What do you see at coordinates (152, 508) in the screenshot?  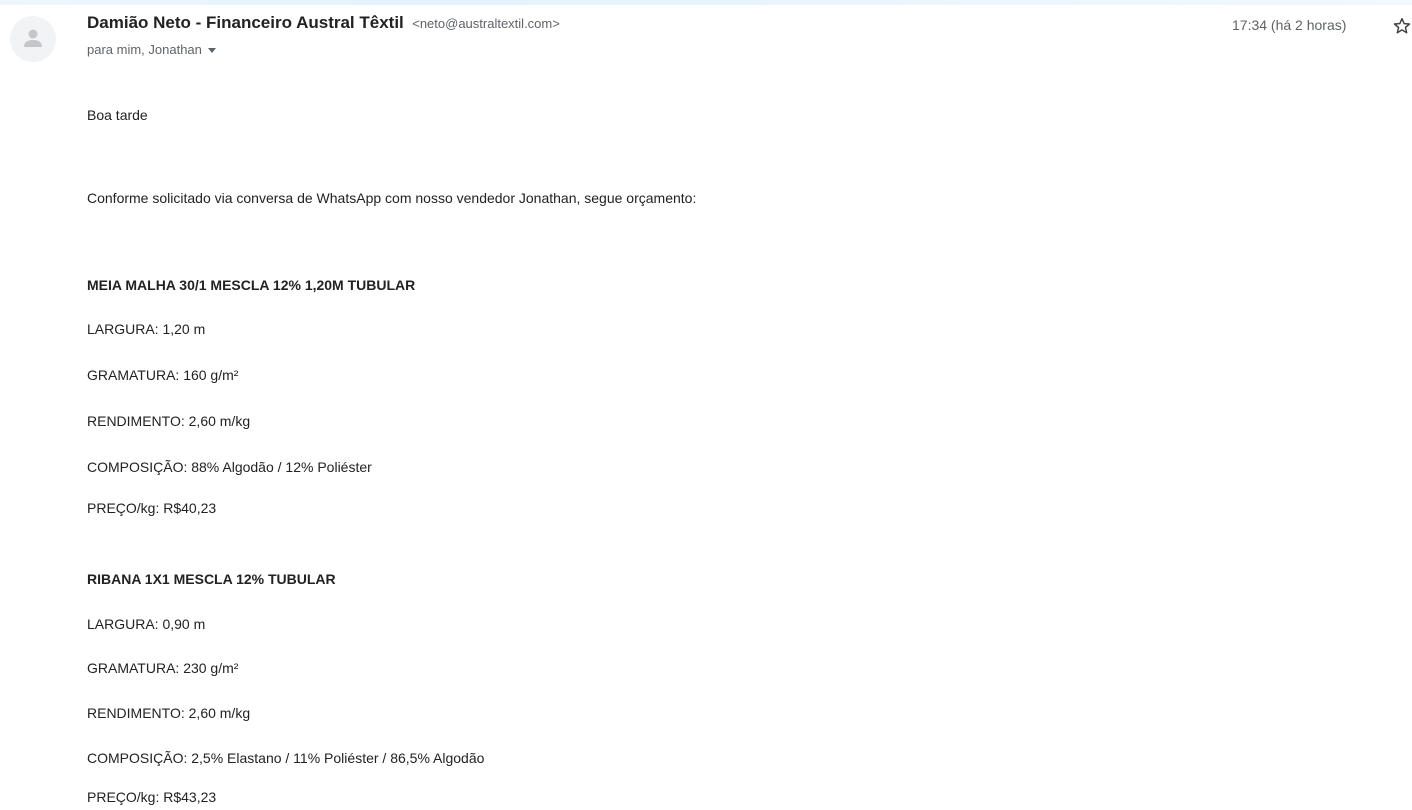 I see `product-preco: PREÇO/kg: R$40,23` at bounding box center [152, 508].